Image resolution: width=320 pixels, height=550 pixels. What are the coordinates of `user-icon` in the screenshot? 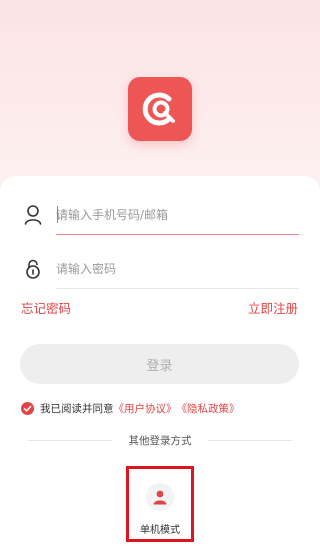 It's located at (33, 215).